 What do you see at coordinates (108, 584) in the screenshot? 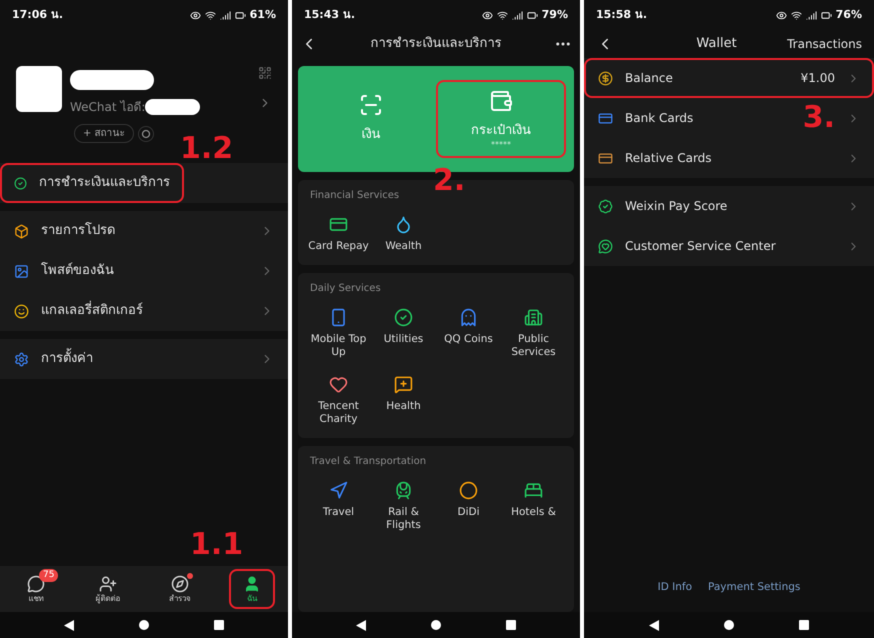
I see `contacts-icon` at bounding box center [108, 584].